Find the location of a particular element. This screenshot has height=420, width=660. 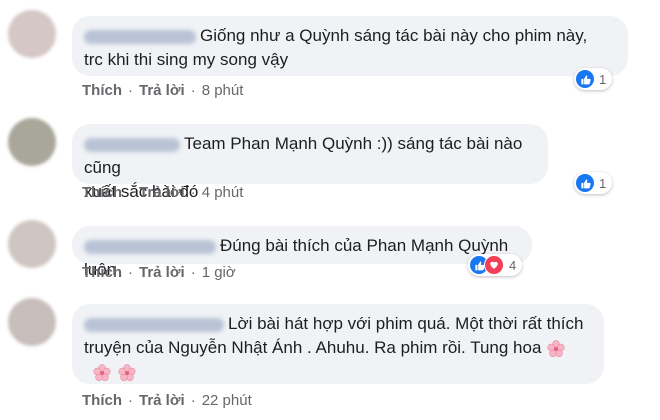

comment-timestamp: 22 phút is located at coordinates (227, 400).